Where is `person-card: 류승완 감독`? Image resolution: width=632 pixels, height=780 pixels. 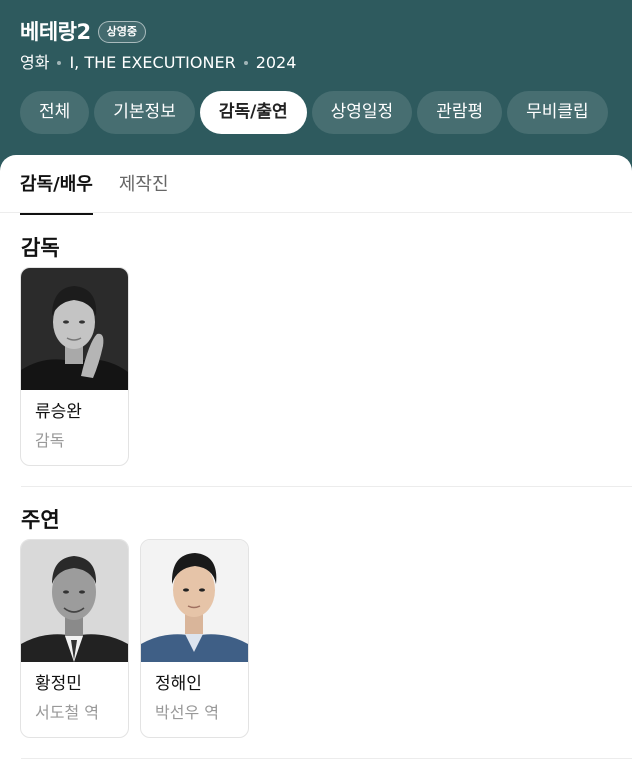 person-card: 류승완 감독 is located at coordinates (74, 366).